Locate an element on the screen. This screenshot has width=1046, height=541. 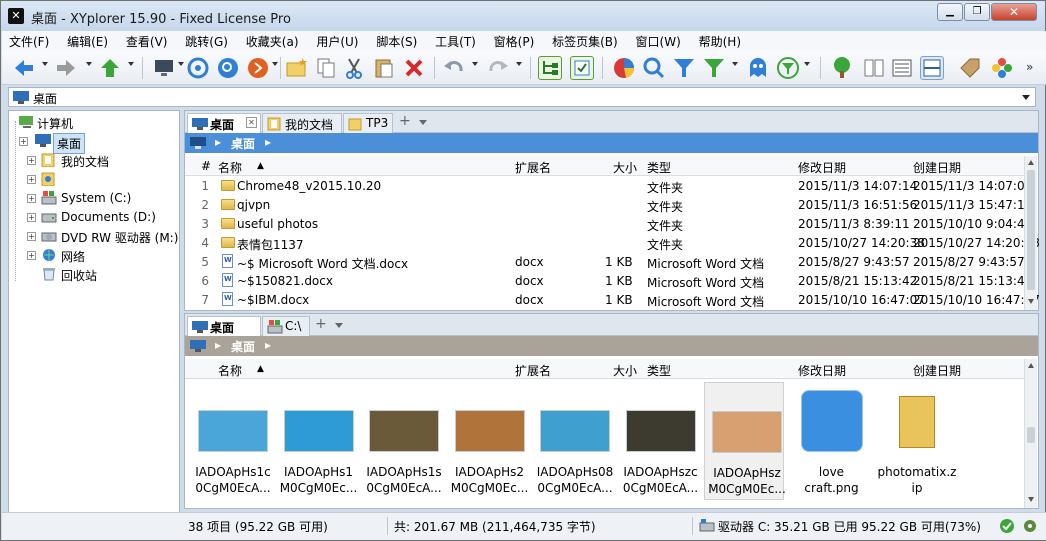
toolbar-overflow-icon: » is located at coordinates (1036, 68).